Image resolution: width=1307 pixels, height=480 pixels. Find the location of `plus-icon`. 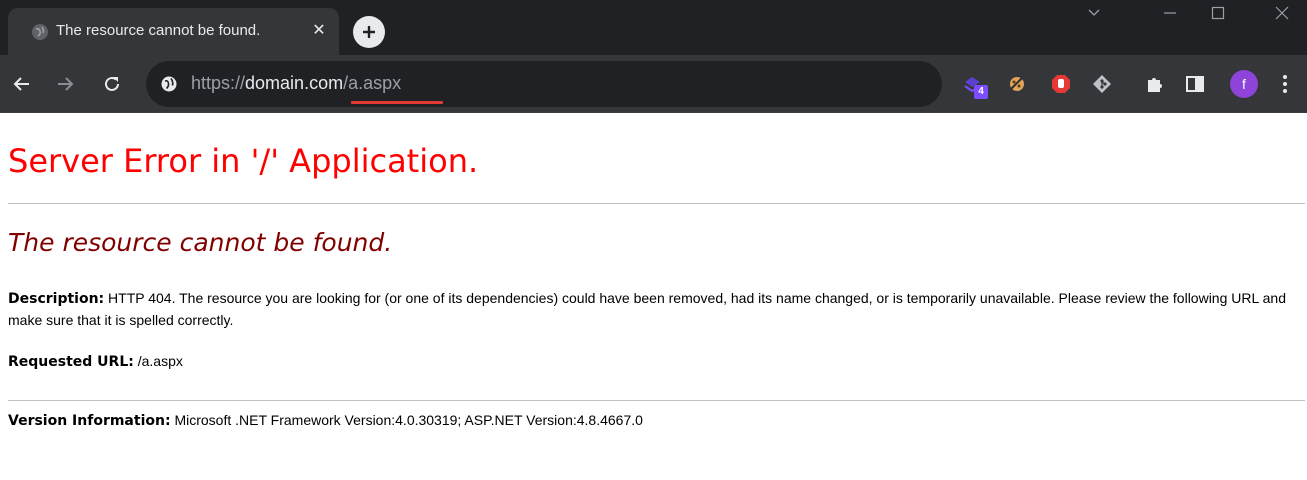

plus-icon is located at coordinates (369, 32).